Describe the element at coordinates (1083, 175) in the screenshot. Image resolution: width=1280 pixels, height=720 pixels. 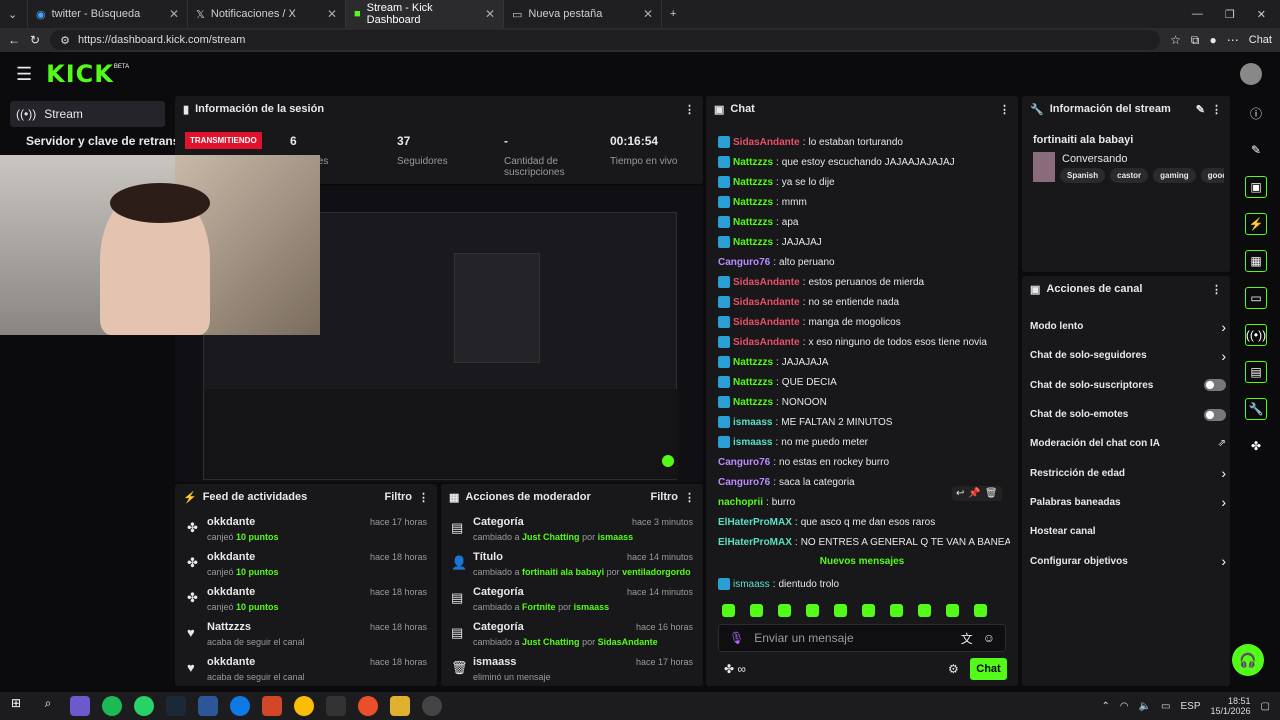
I see `stream-tag: Spanish` at that location.